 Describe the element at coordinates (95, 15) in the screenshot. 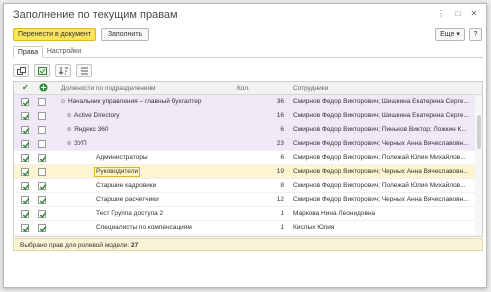

I see `window-title: Заполнение по текущим правам` at that location.